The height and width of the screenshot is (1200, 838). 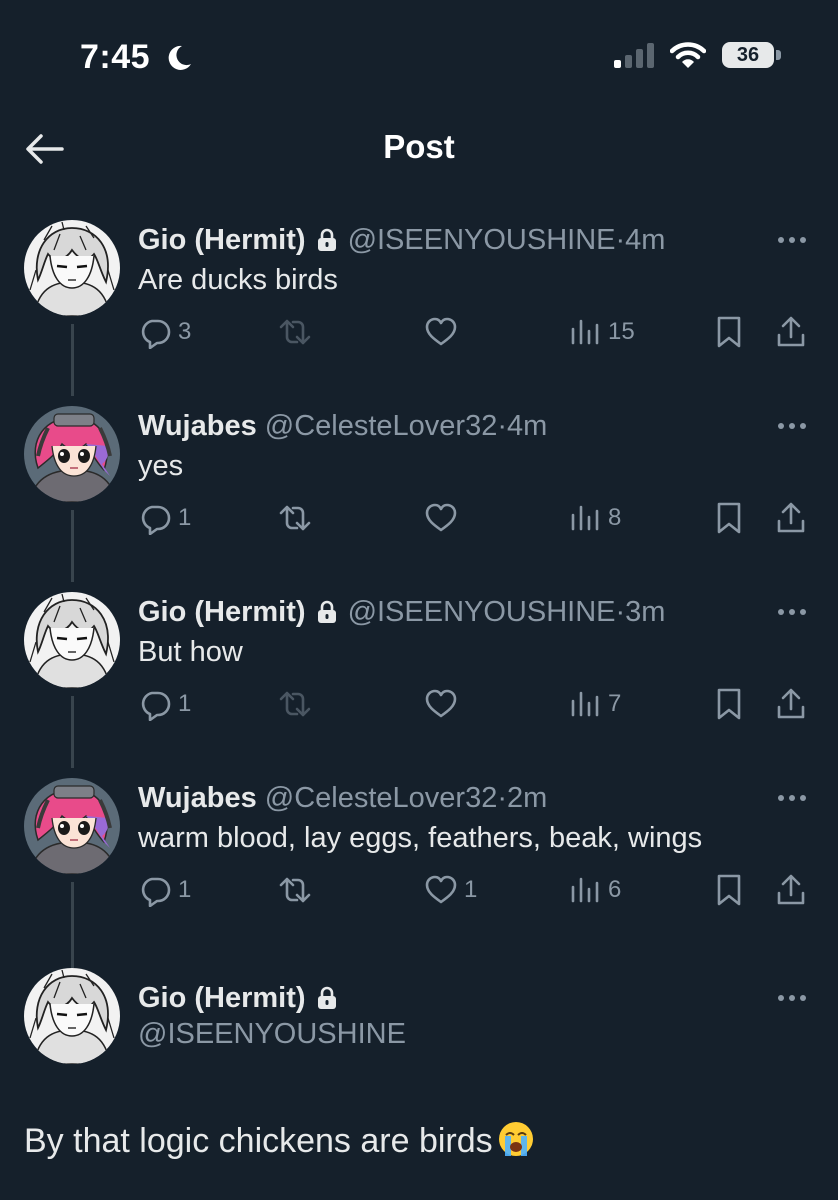 What do you see at coordinates (179, 57) in the screenshot?
I see `do-not-disturb-moon-icon` at bounding box center [179, 57].